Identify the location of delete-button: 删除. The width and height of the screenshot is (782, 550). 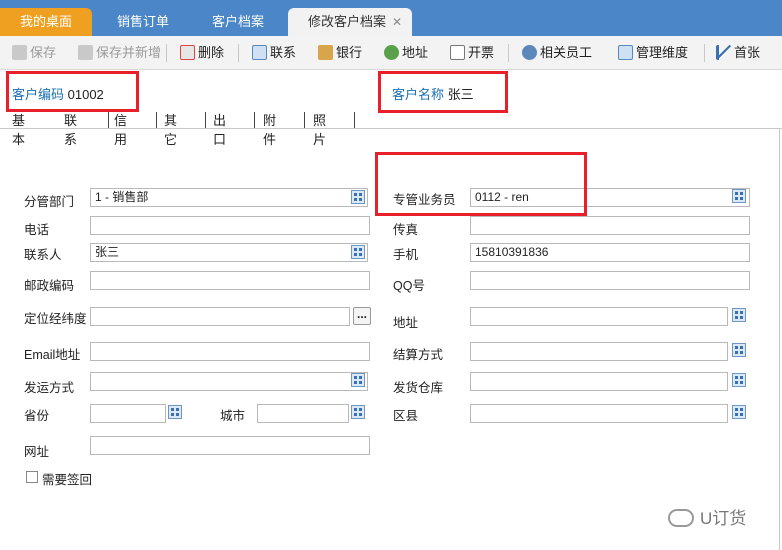
(202, 53).